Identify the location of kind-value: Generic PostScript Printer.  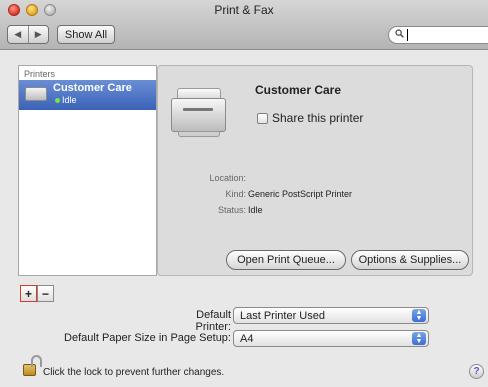
(300, 194).